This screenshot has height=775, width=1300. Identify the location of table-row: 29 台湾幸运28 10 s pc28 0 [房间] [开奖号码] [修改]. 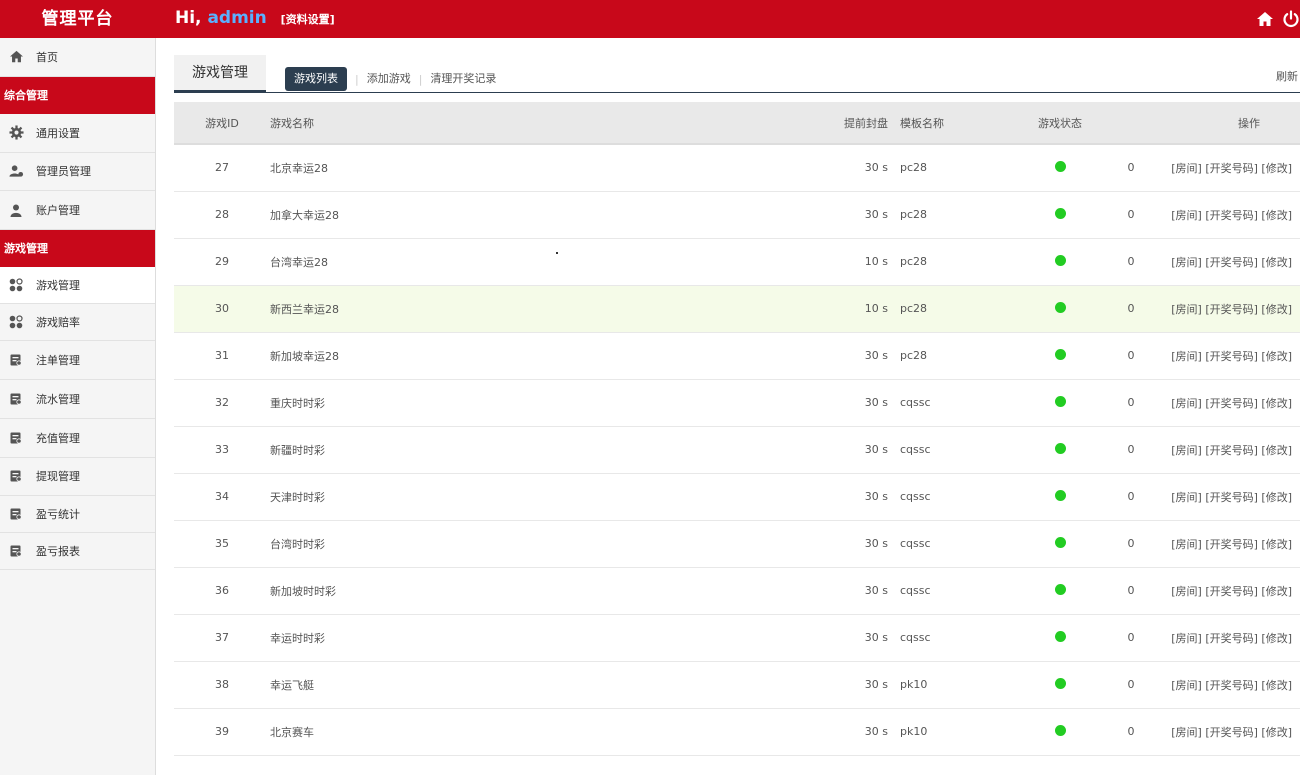
(737, 261).